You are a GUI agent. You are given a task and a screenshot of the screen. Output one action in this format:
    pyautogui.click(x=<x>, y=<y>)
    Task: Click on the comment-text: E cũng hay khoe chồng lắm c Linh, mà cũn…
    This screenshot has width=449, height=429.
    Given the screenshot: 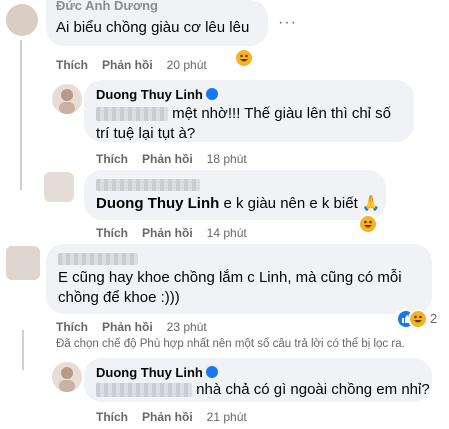 What is the action you would take?
    pyautogui.click(x=230, y=287)
    